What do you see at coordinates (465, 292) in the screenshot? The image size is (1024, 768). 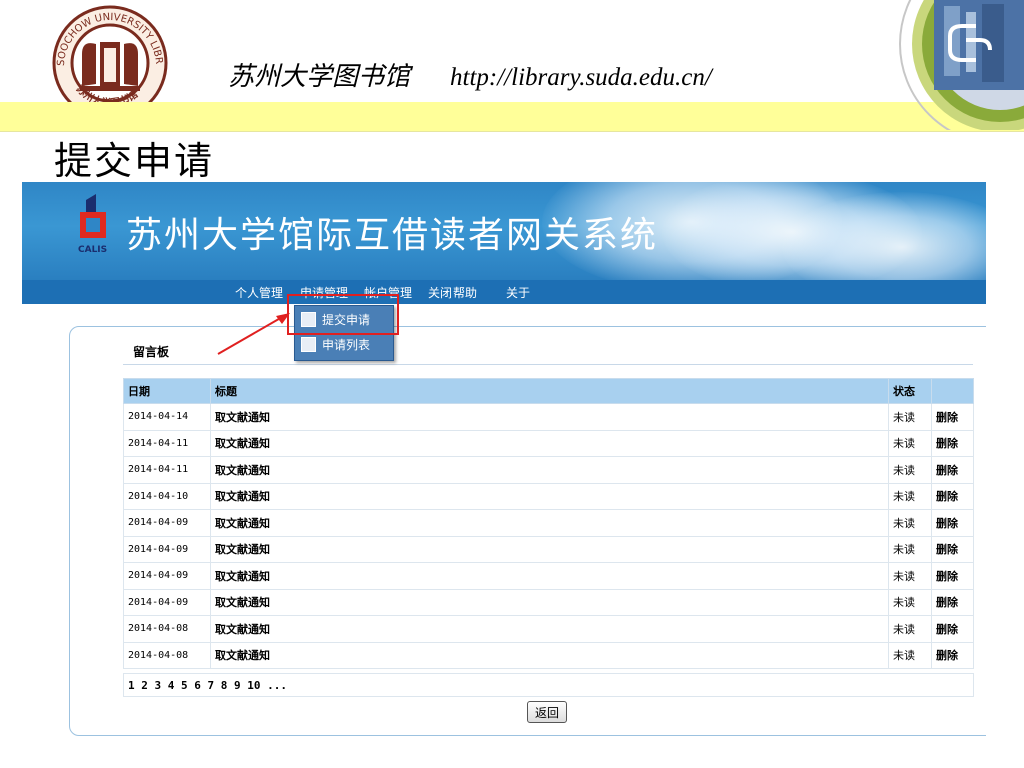 I see `menu-help: 帮助` at bounding box center [465, 292].